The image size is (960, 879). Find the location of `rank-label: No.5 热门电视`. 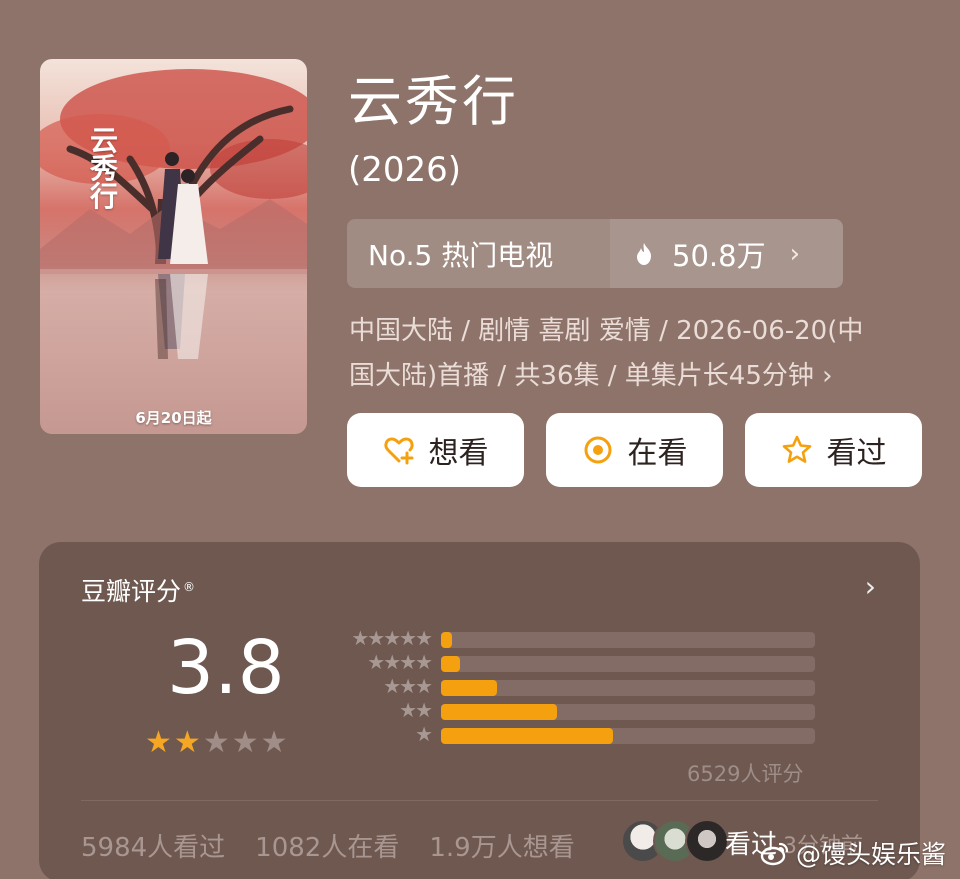

rank-label: No.5 热门电视 is located at coordinates (478, 253).